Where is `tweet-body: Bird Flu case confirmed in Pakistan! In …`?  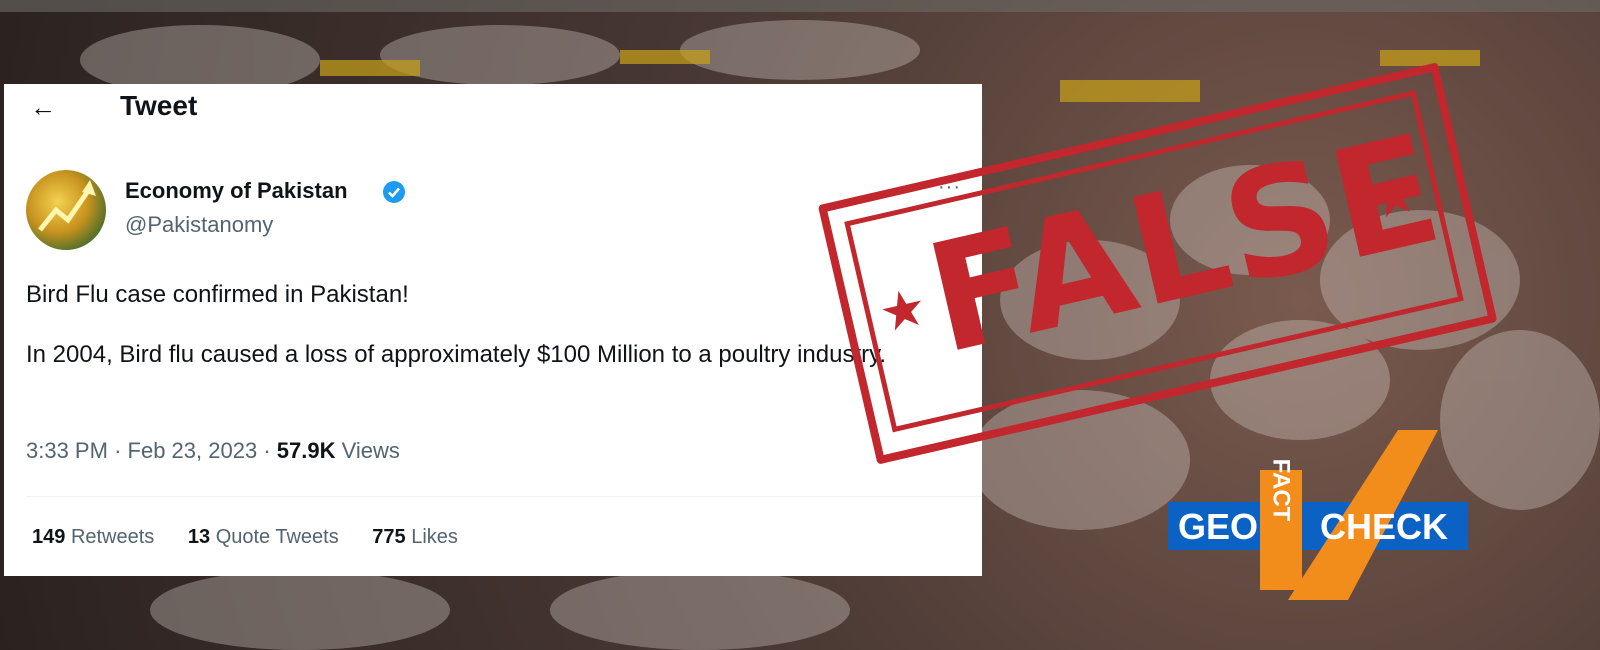
tweet-body: Bird Flu case confirmed in Pakistan! In … is located at coordinates (501, 340).